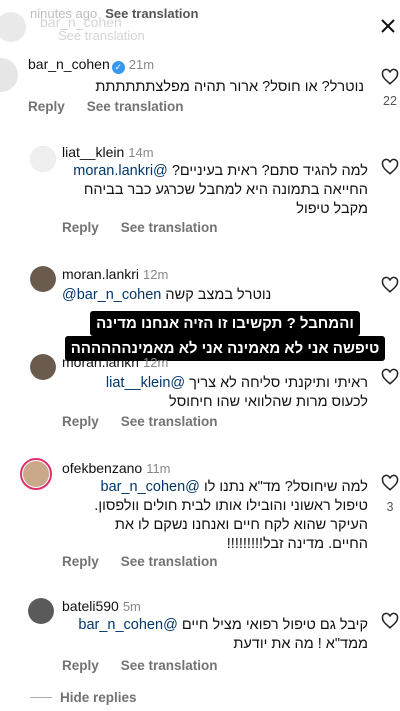  I want to click on divider, so click(41, 697).